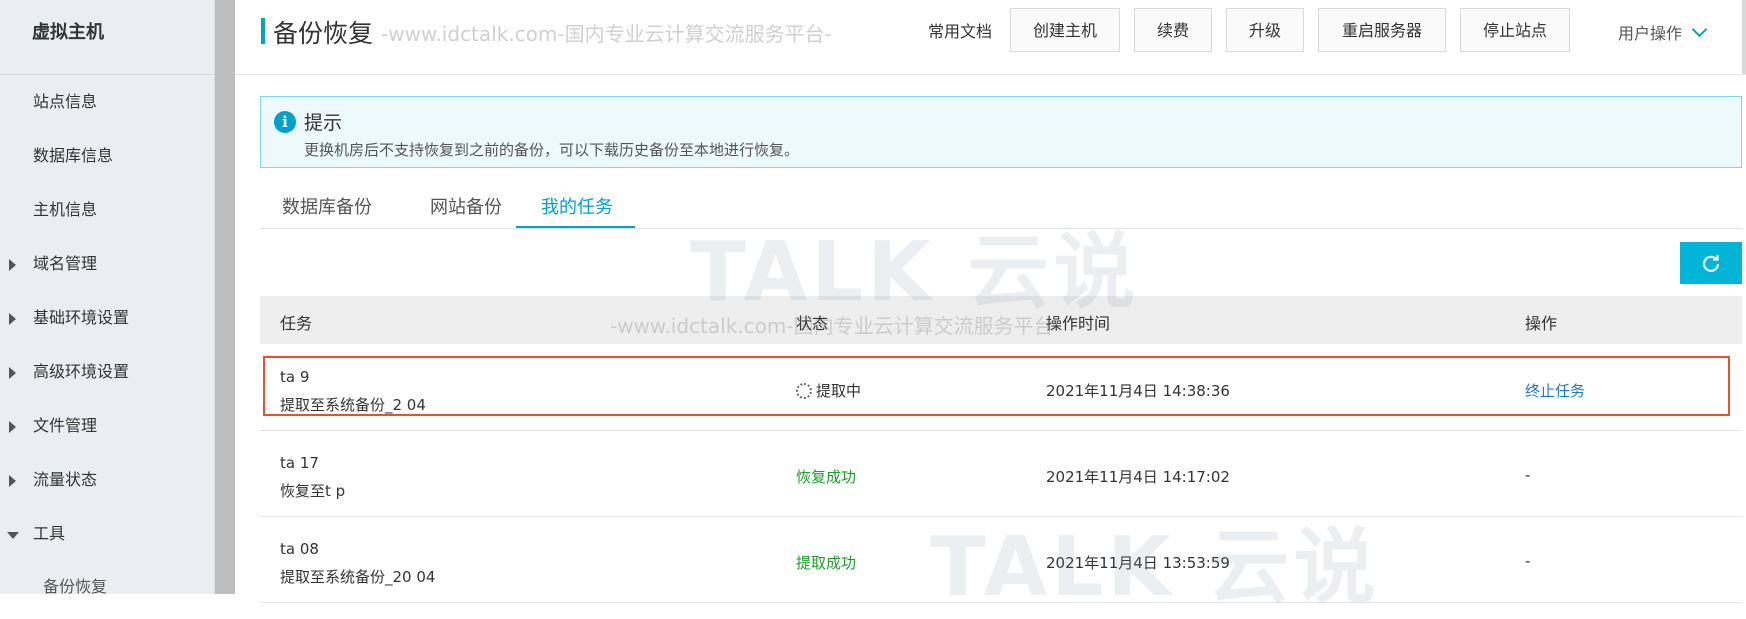 The width and height of the screenshot is (1746, 619). Describe the element at coordinates (13, 535) in the screenshot. I see `caret-down-icon` at that location.